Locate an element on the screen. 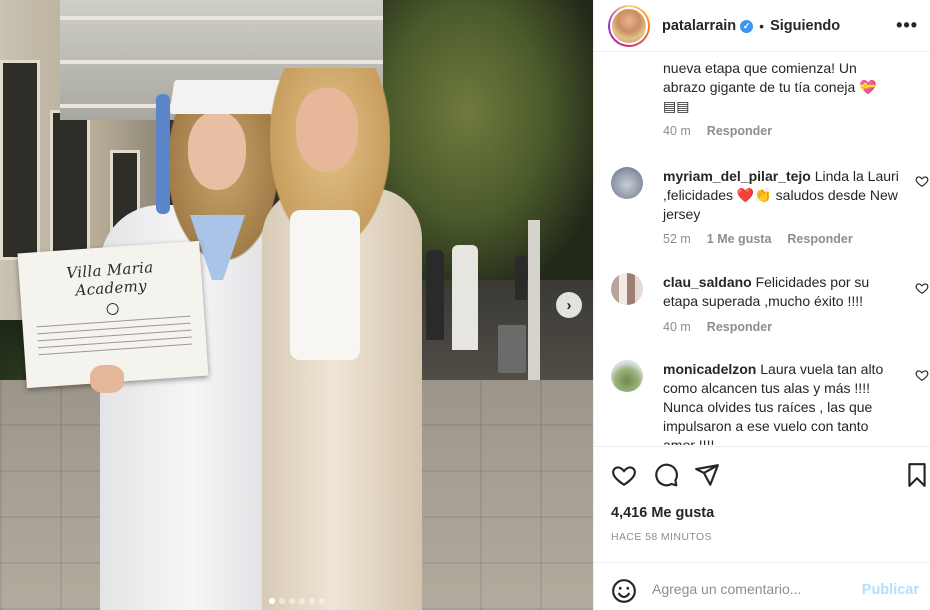 The height and width of the screenshot is (610, 930). avatar-image is located at coordinates (629, 25).